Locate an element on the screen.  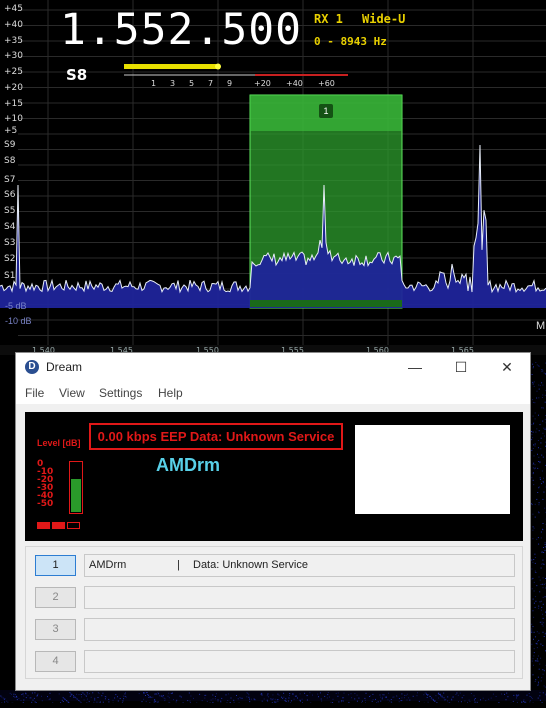
db-scale-label: S4 is located at coordinates (9, 227).